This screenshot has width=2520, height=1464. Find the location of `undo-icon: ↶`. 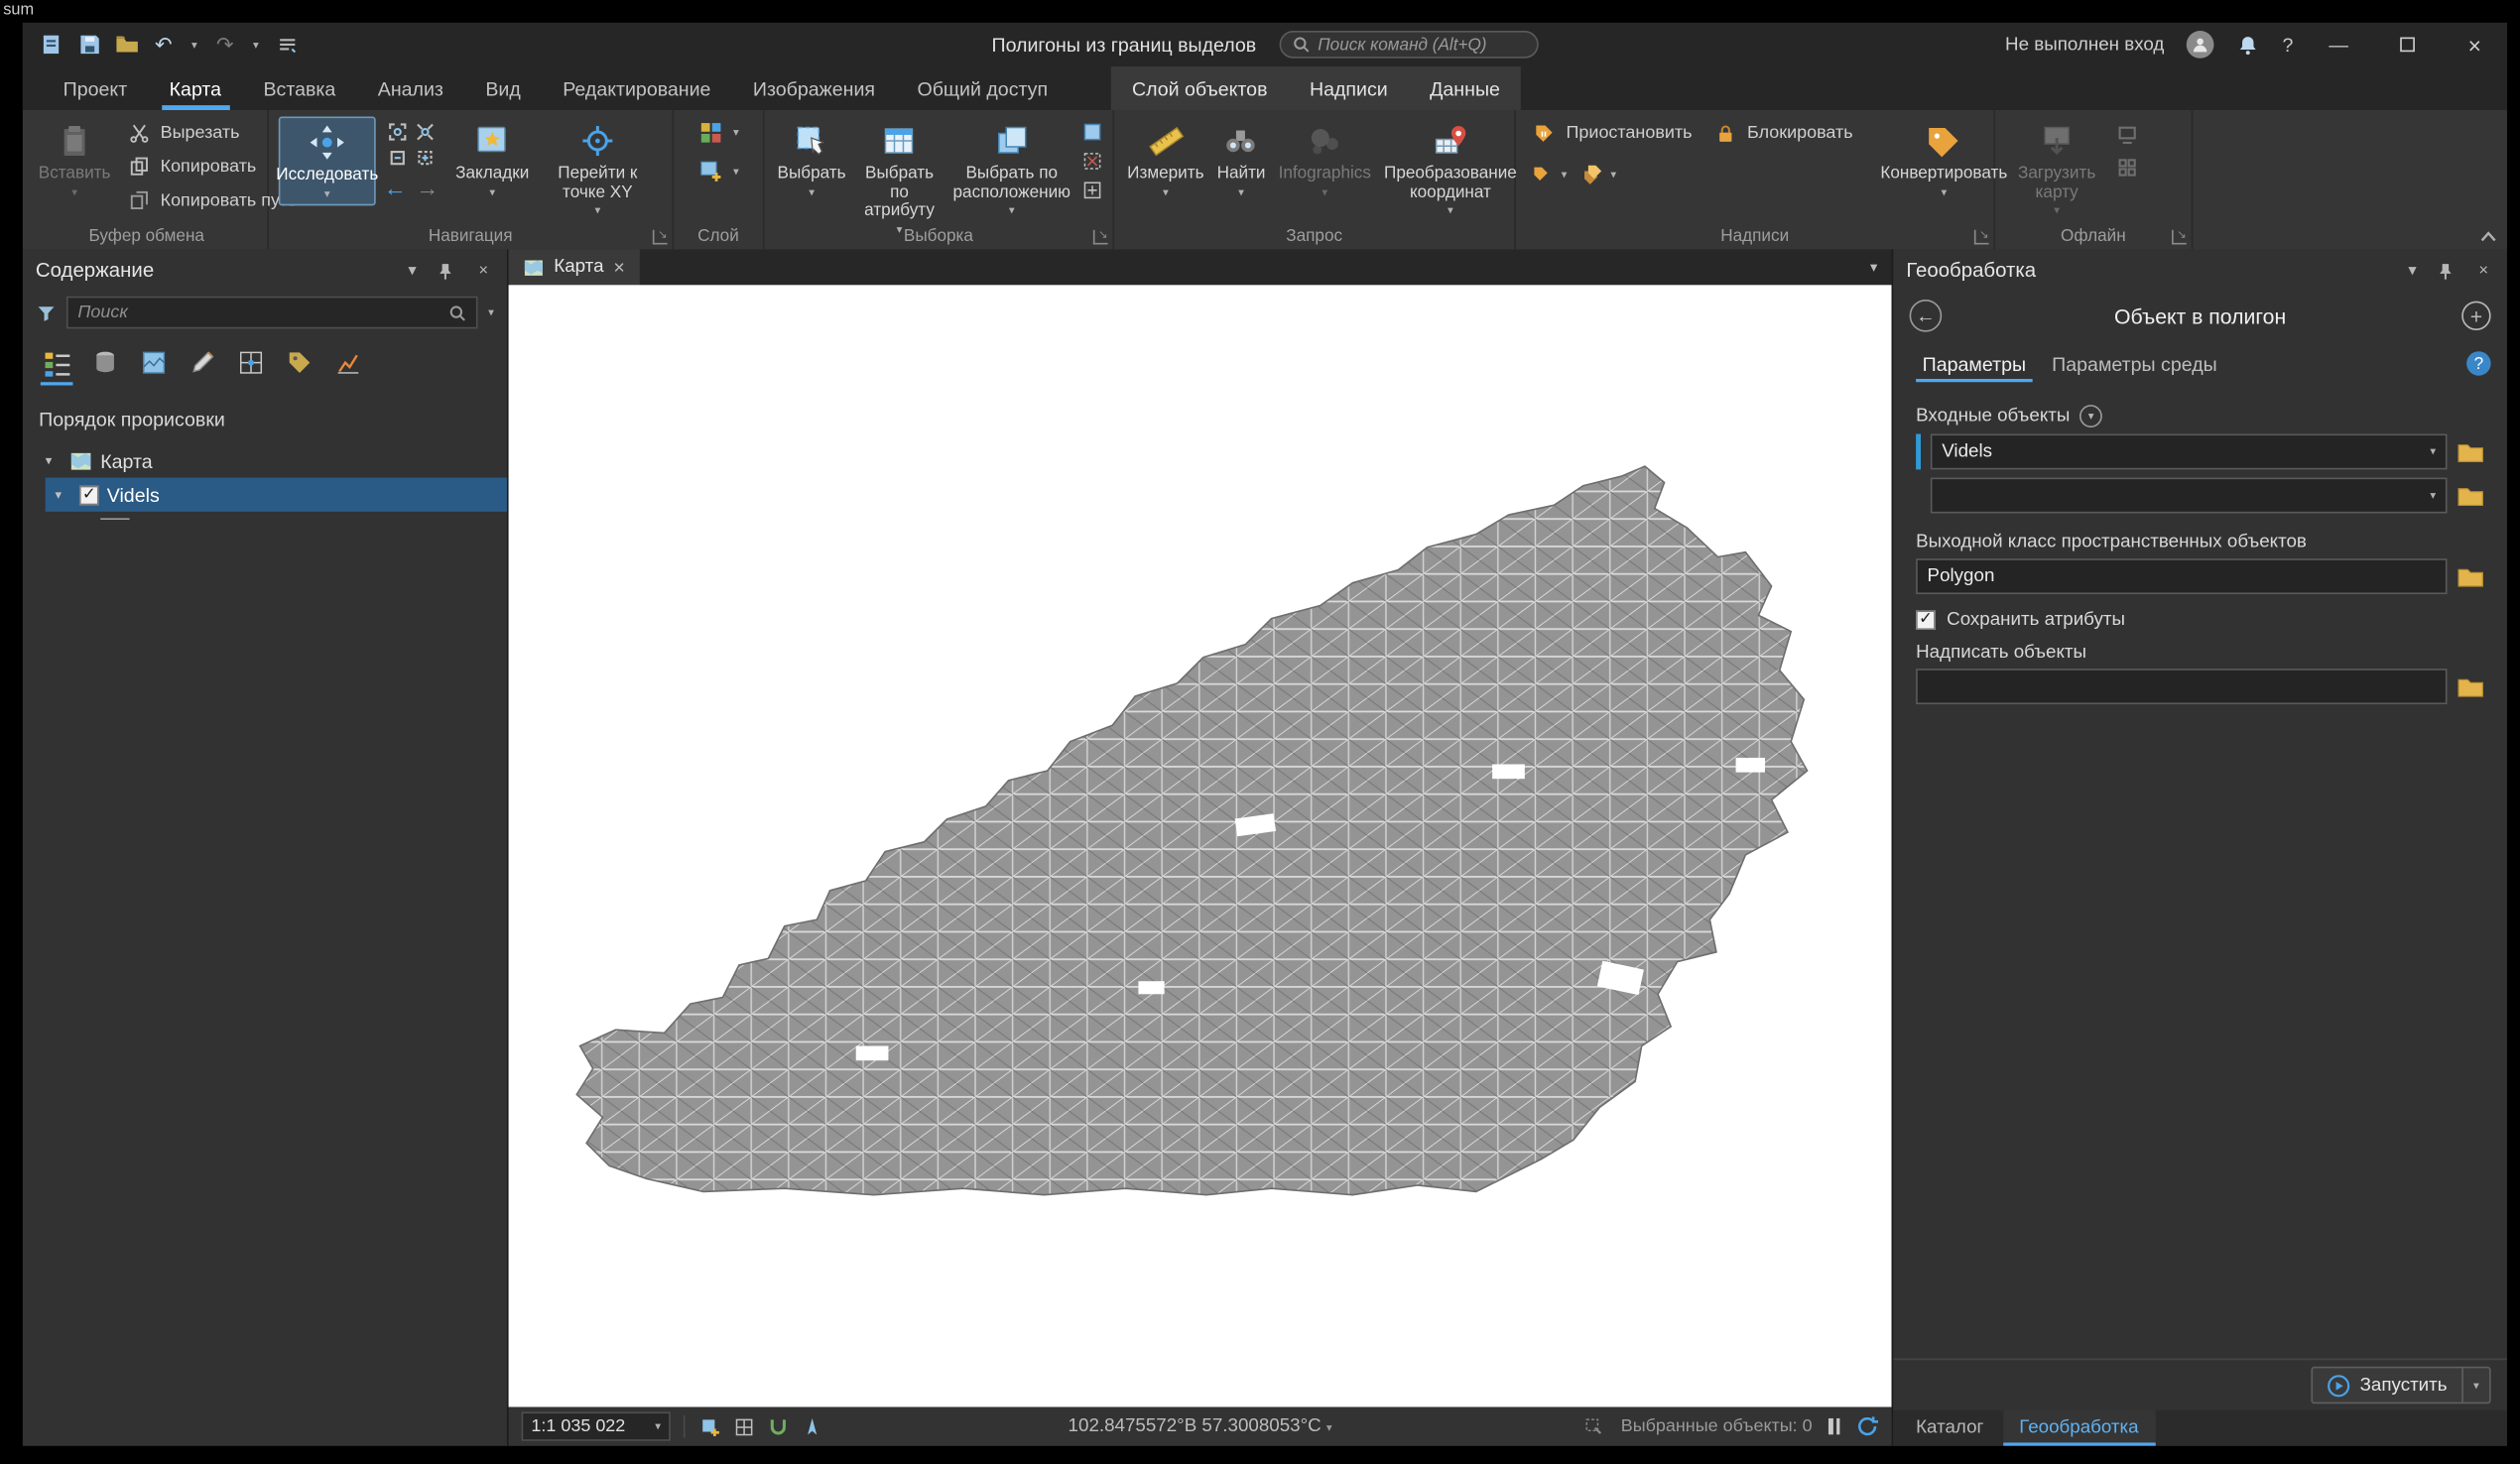

undo-icon: ↶ is located at coordinates (164, 45).